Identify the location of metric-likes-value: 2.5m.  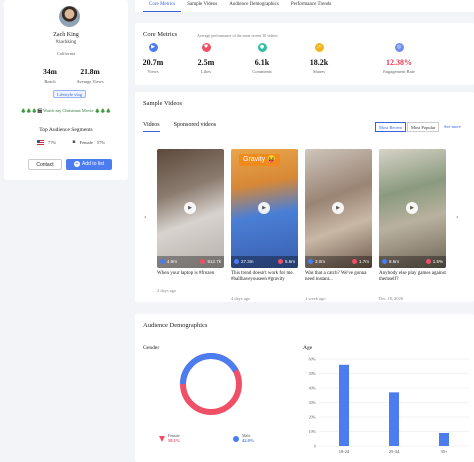
(206, 62).